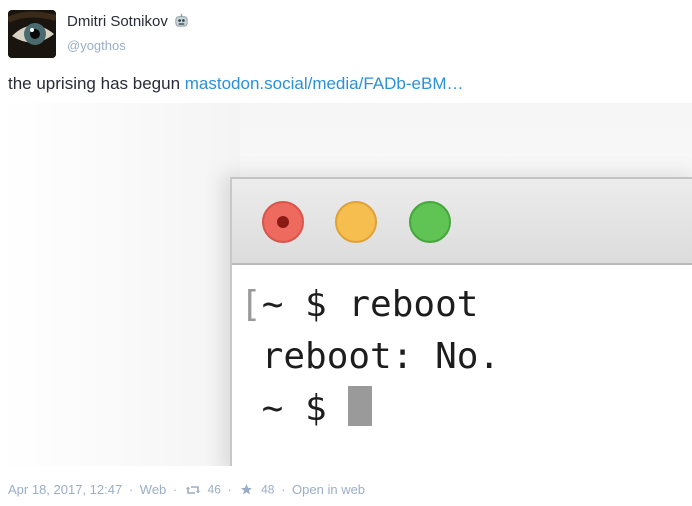 The height and width of the screenshot is (506, 692). Describe the element at coordinates (328, 489) in the screenshot. I see `open-in-web-link: Open in web` at that location.